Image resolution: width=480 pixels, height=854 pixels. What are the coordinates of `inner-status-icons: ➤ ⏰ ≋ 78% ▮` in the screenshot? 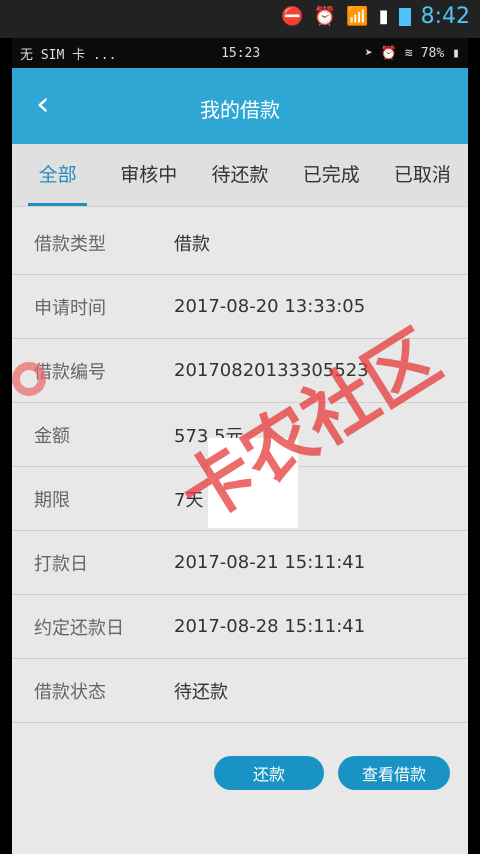 It's located at (412, 53).